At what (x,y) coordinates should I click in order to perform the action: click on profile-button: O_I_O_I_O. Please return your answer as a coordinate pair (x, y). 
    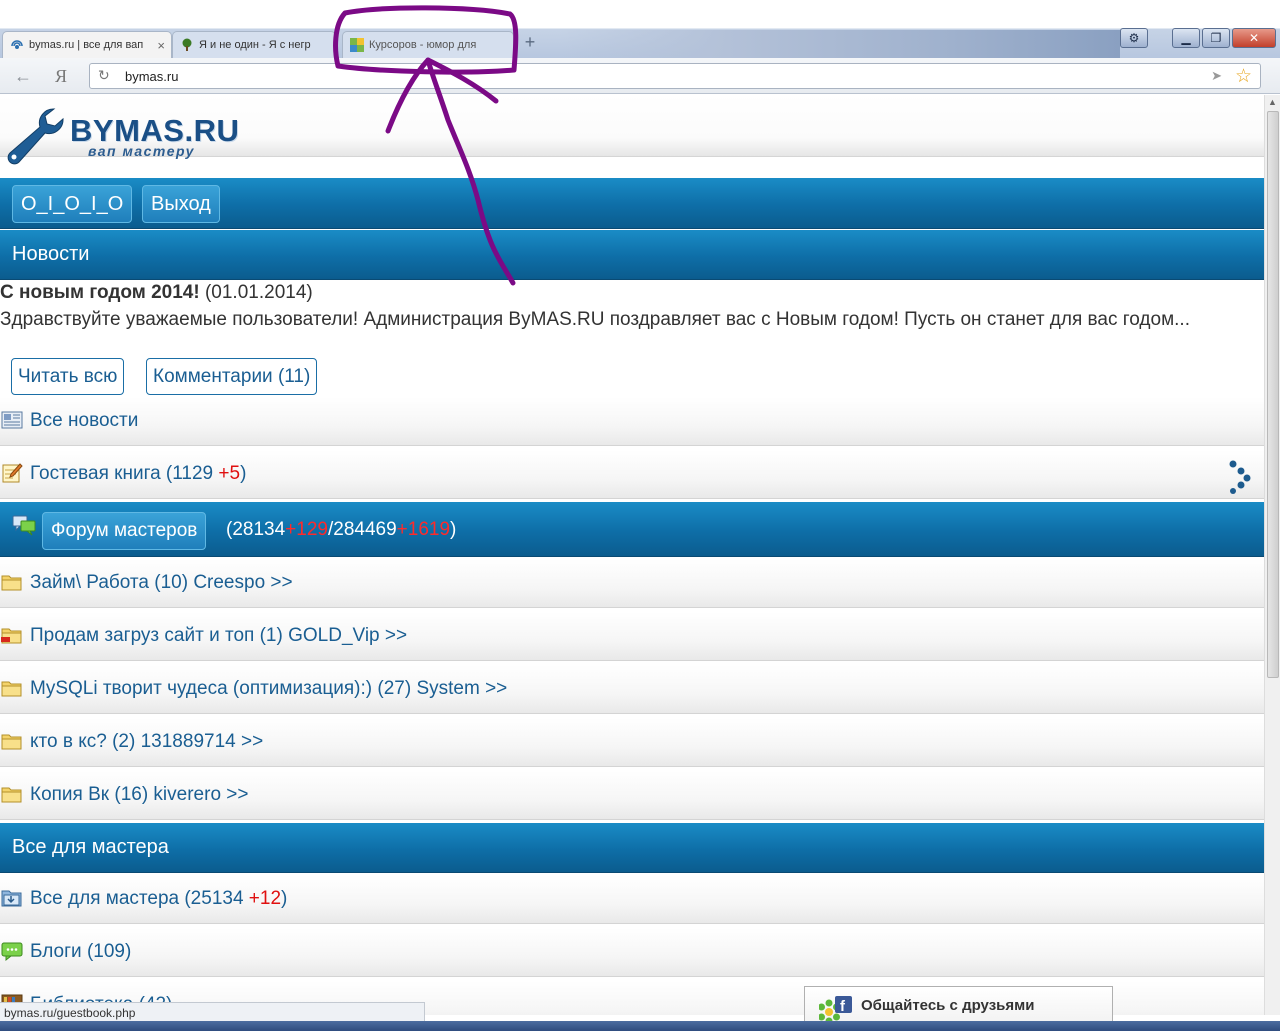
    Looking at the image, I should click on (72, 204).